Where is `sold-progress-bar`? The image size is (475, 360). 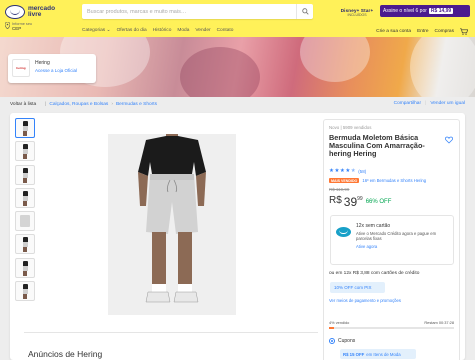 sold-progress-bar is located at coordinates (391, 328).